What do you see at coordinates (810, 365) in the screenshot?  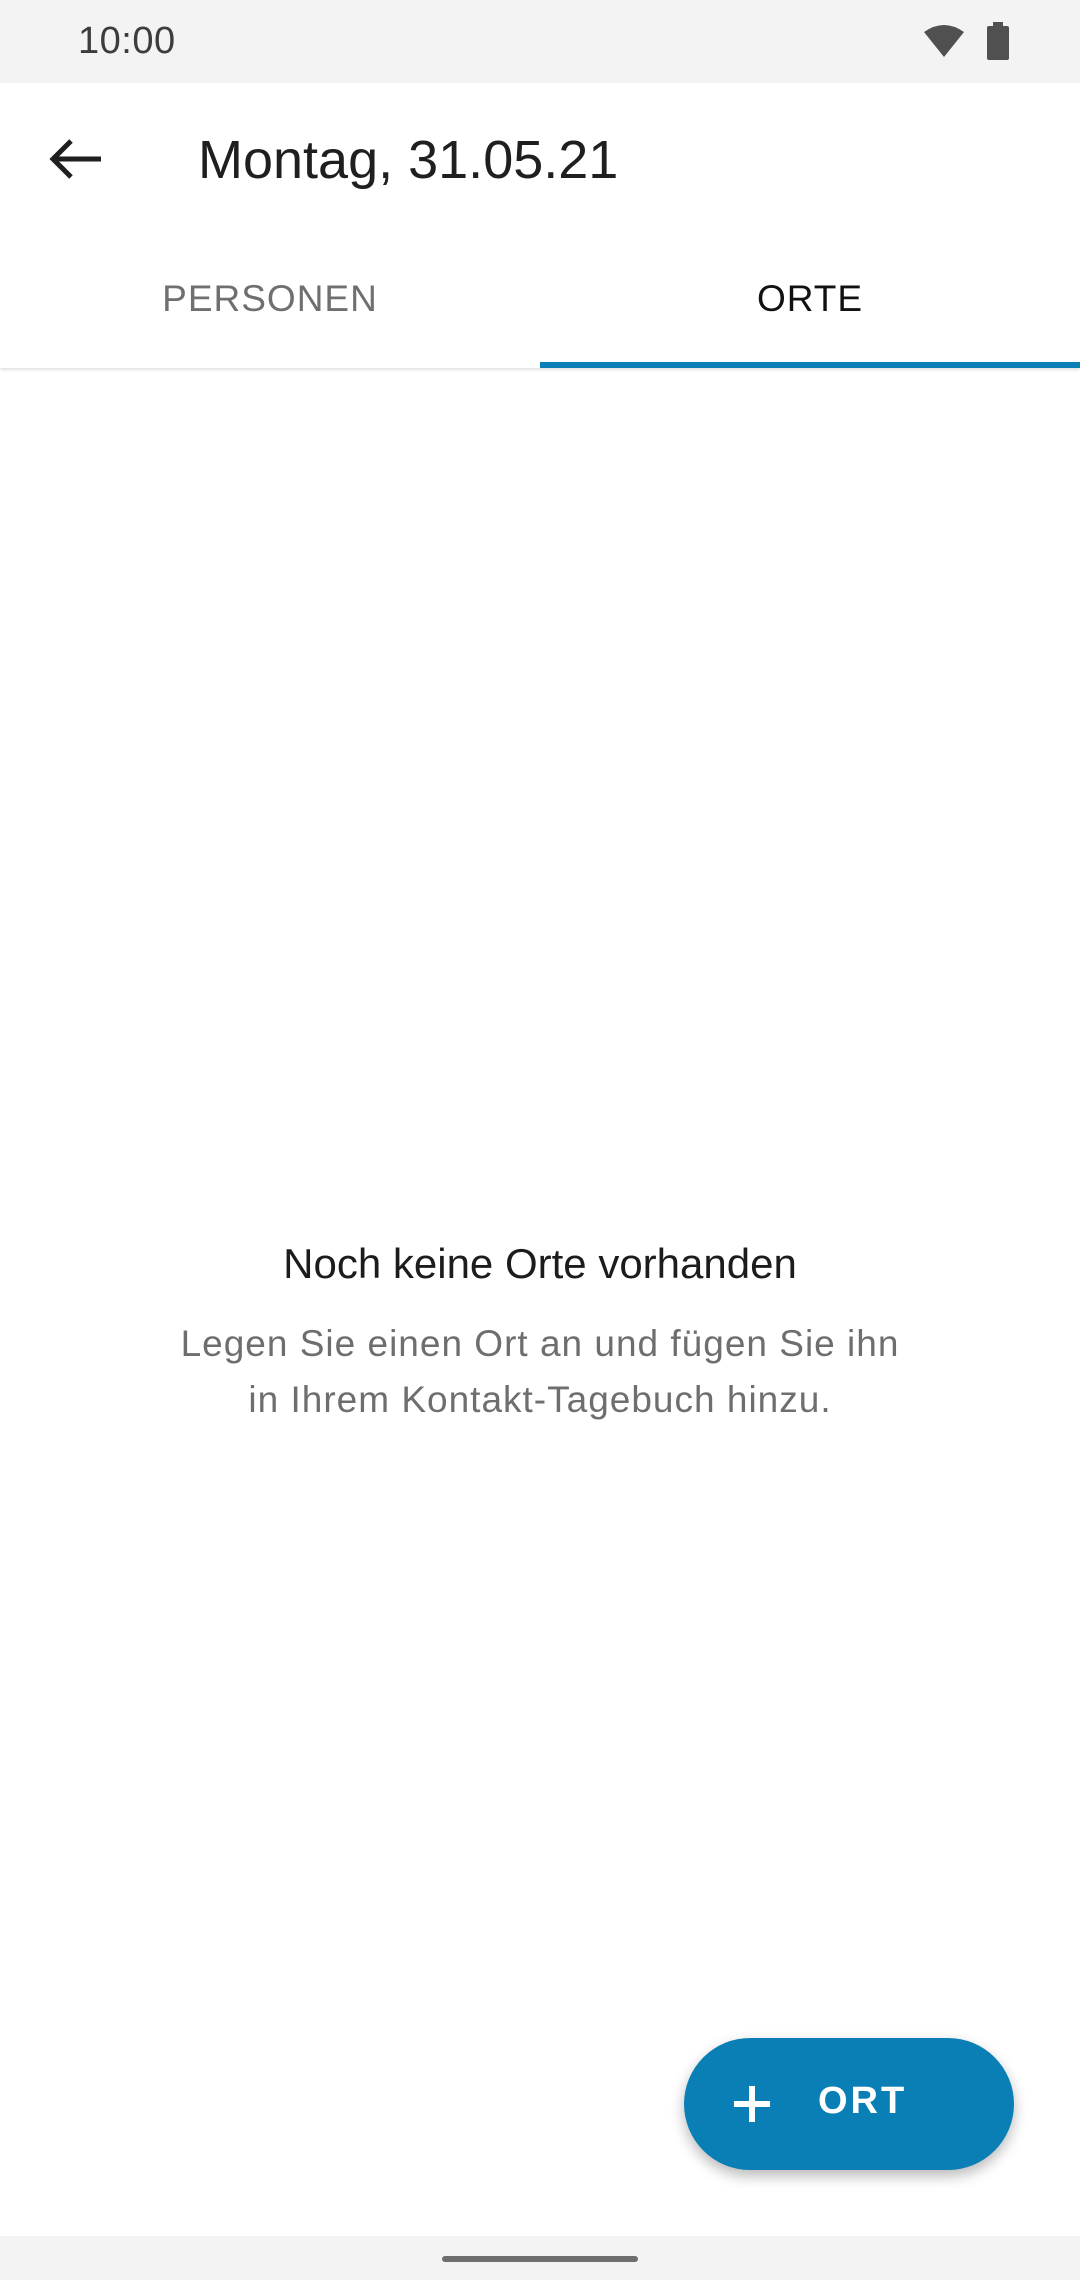 I see `tab-indicator` at bounding box center [810, 365].